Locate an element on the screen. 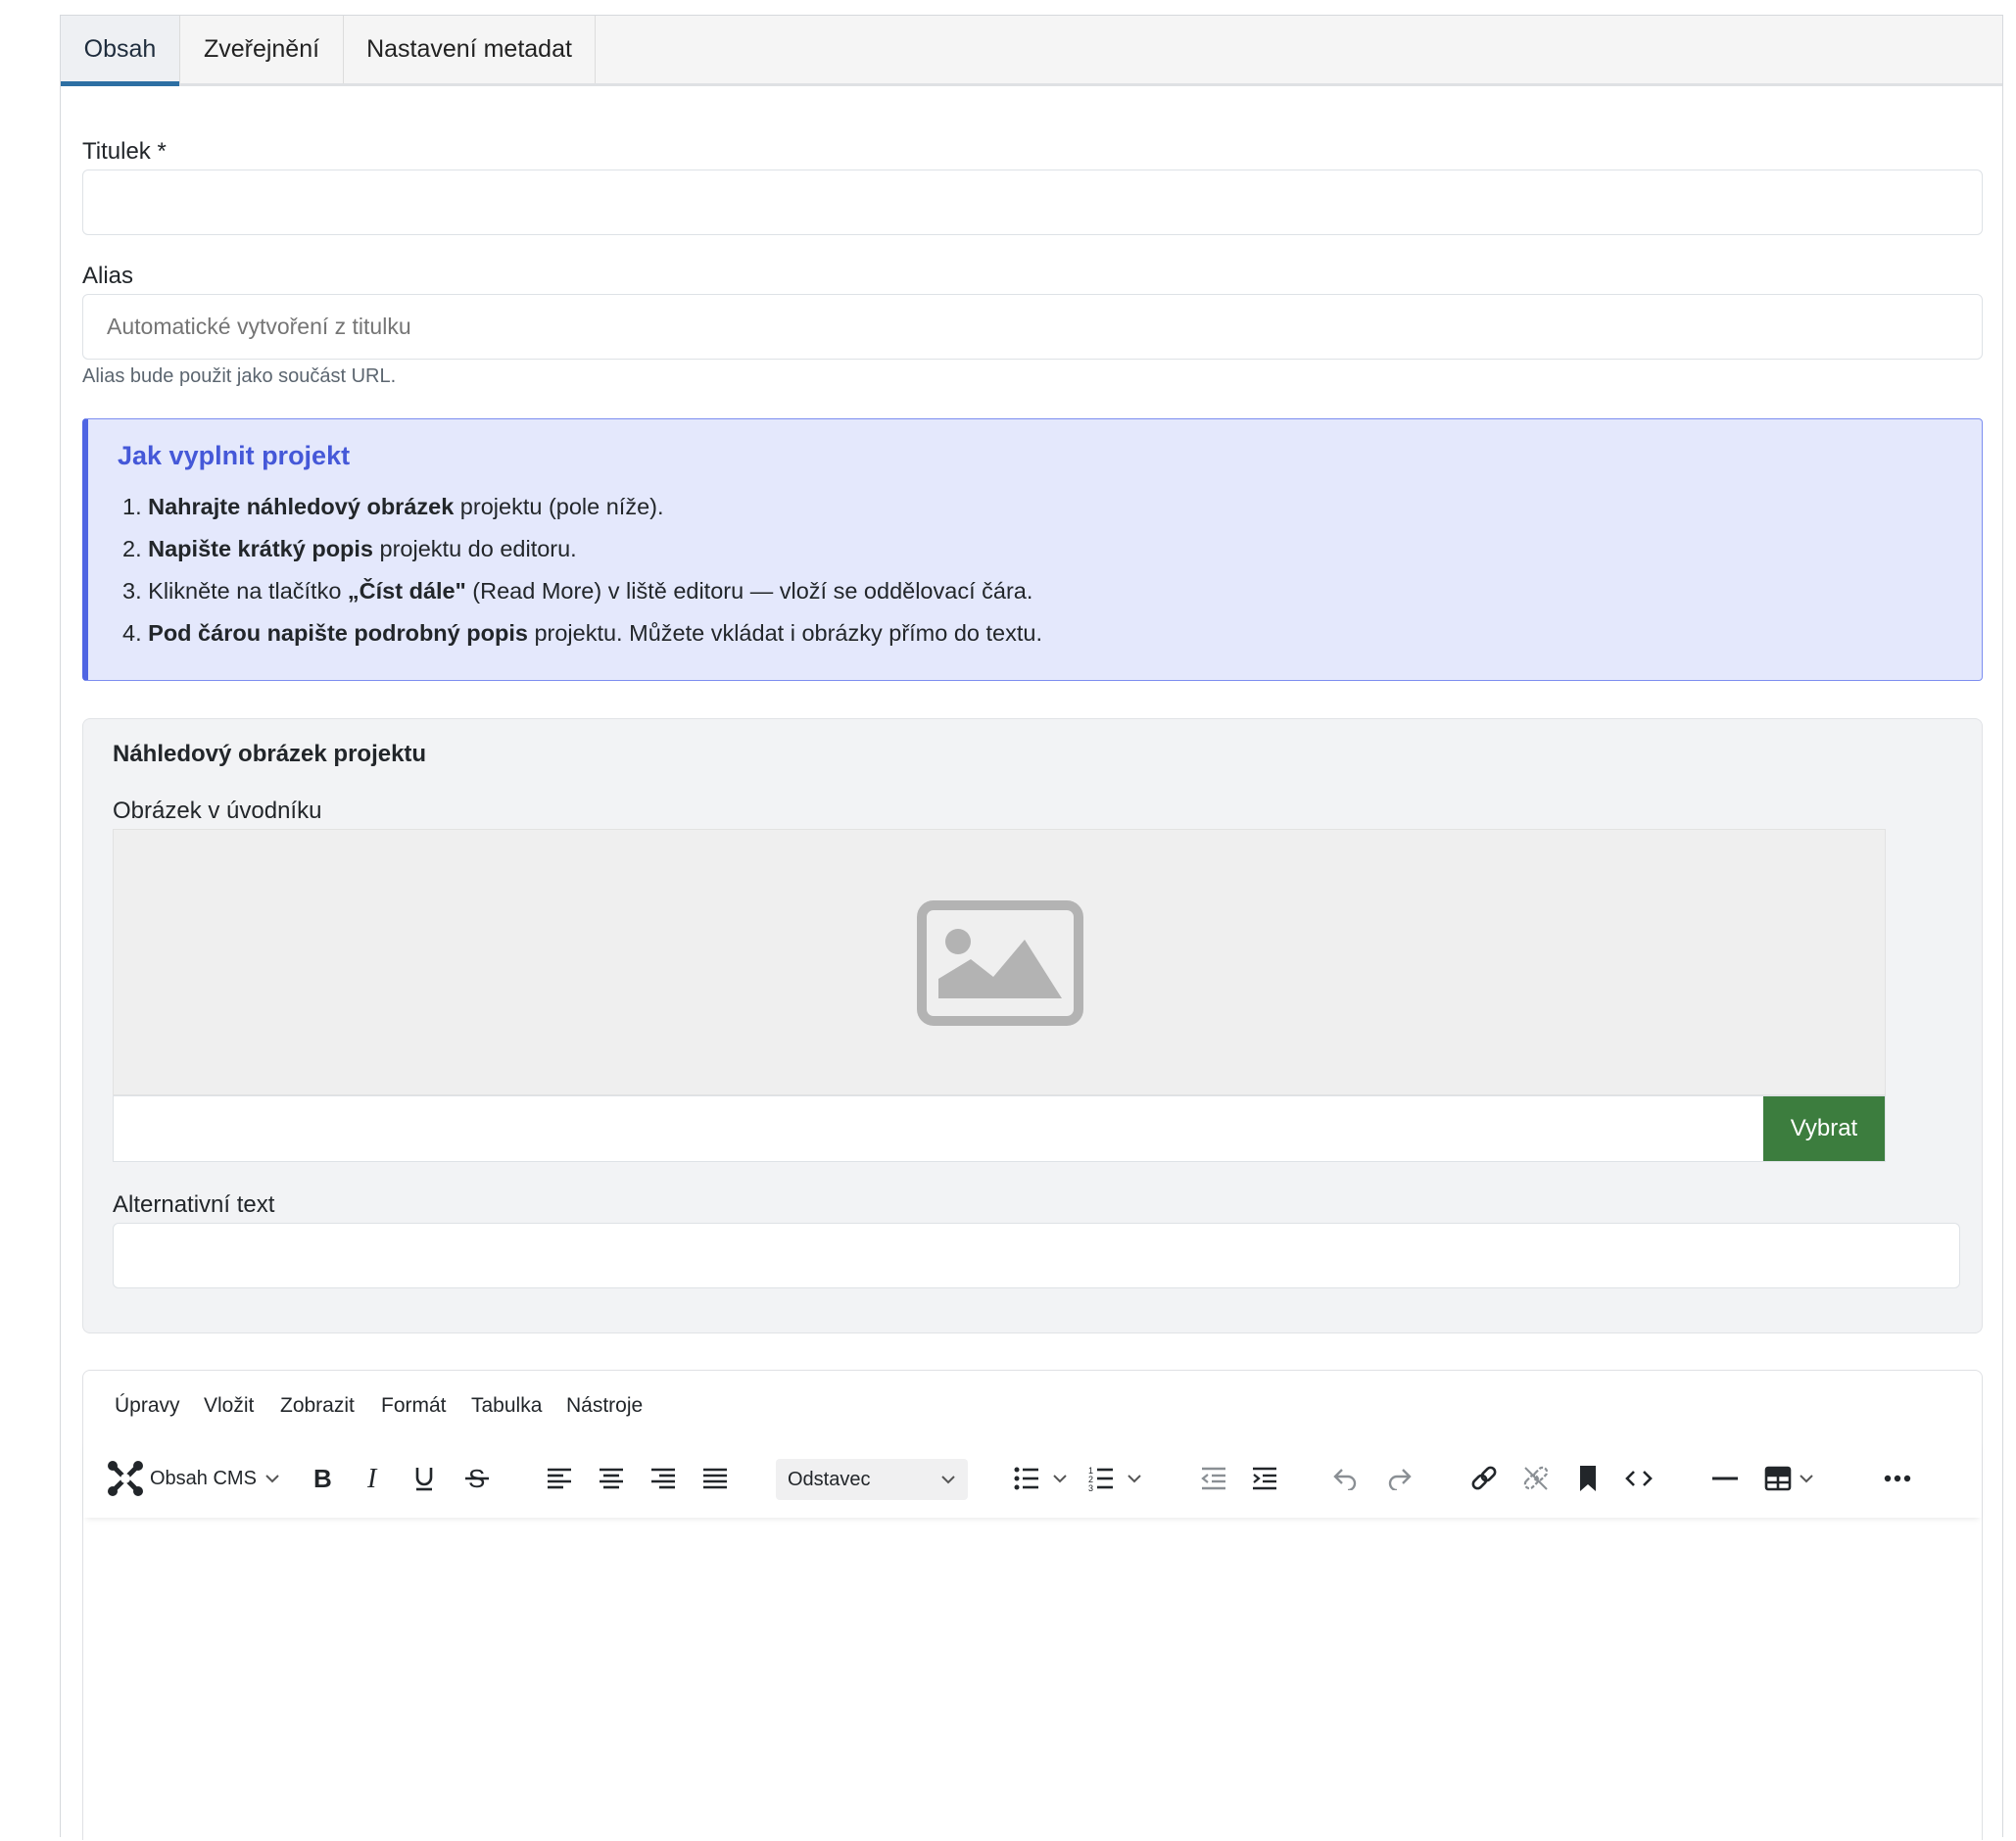  image-preview is located at coordinates (999, 962).